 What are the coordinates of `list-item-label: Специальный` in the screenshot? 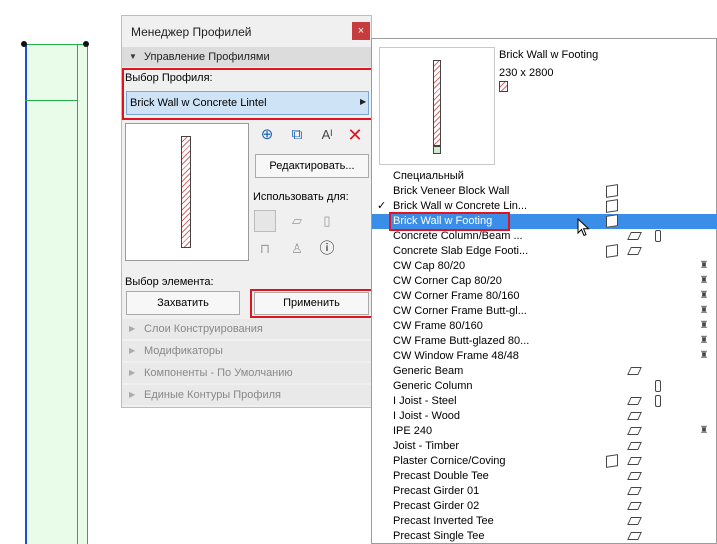 It's located at (428, 176).